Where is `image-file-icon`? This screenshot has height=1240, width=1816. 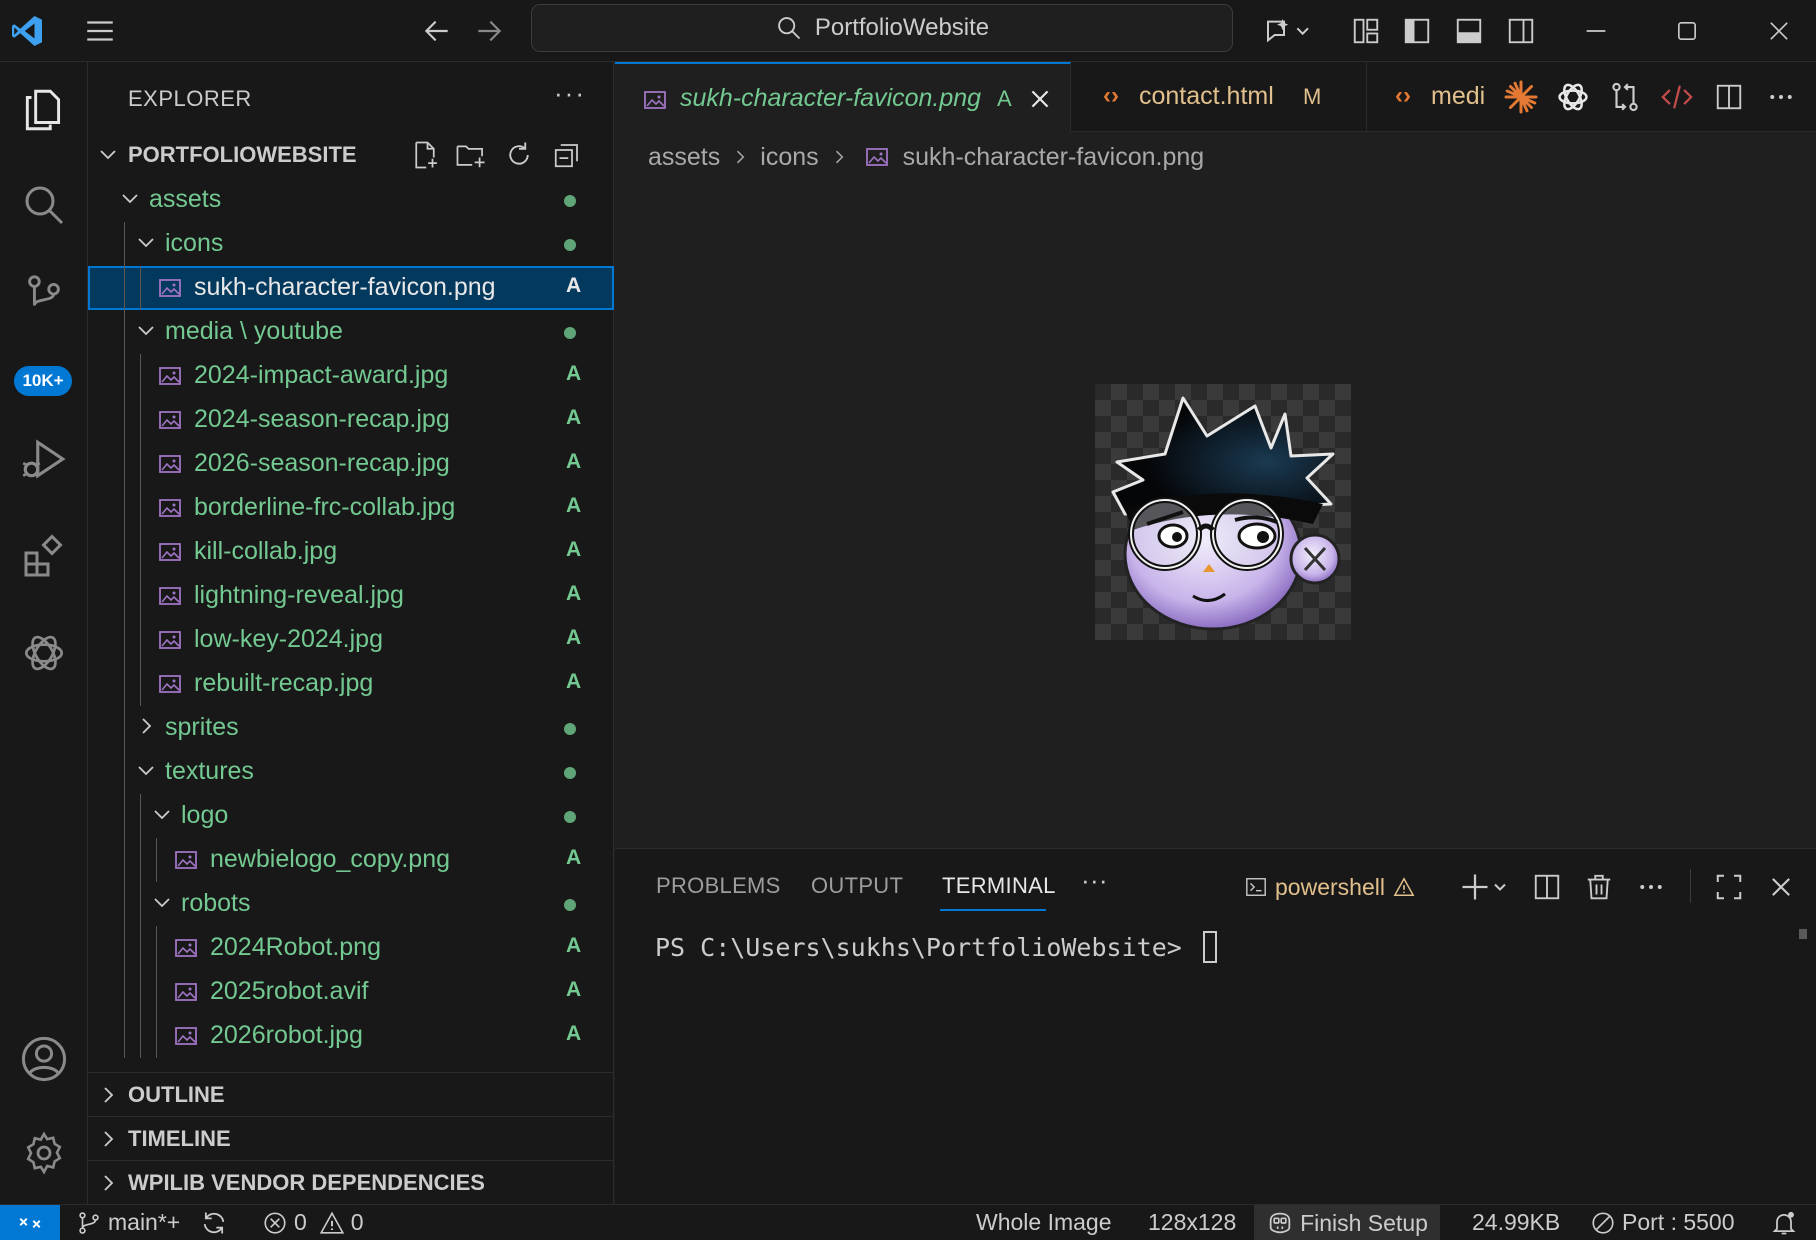
image-file-icon is located at coordinates (655, 100).